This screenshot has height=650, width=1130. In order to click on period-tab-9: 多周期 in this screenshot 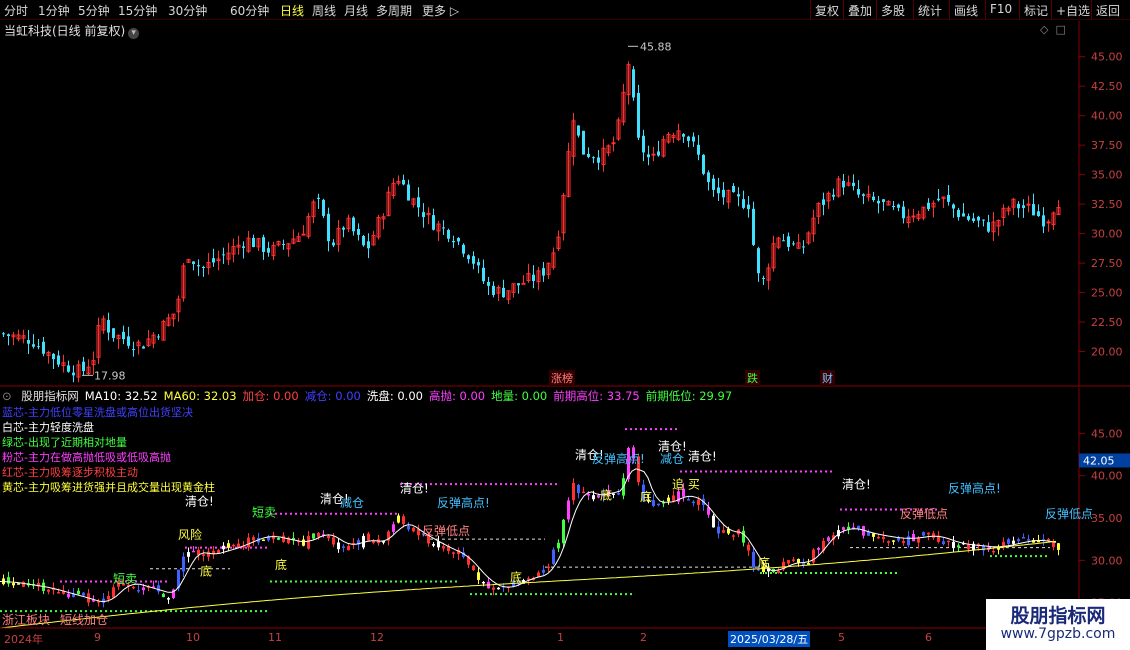, I will do `click(394, 10)`.